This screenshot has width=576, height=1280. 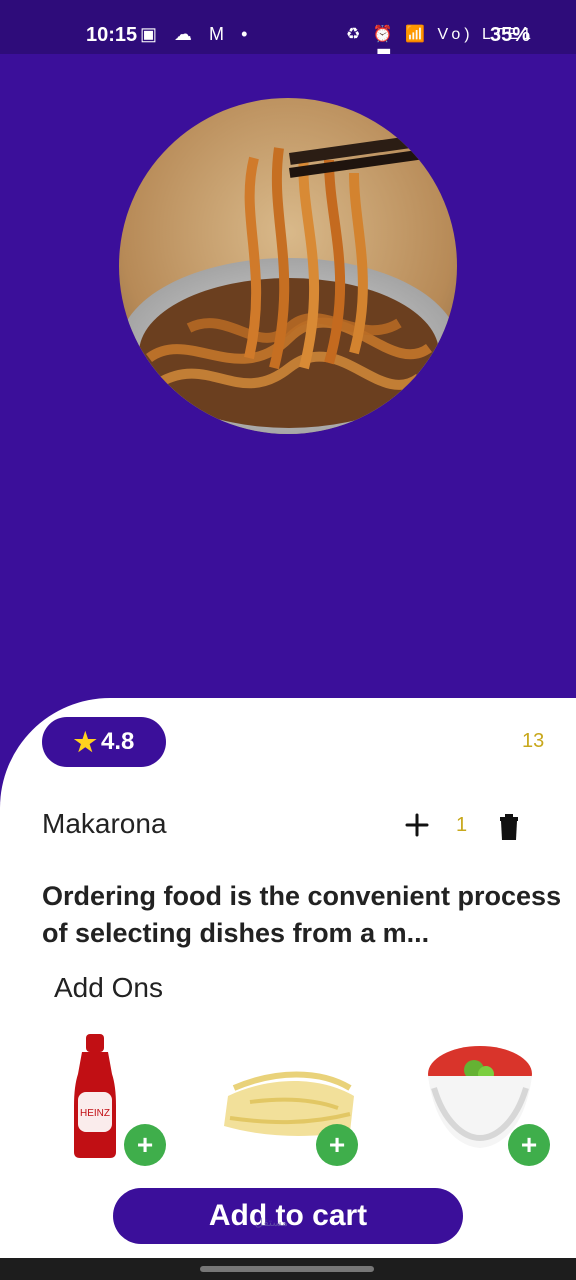 I want to click on status-icons-left: ▣ ☁ M •, so click(x=196, y=34).